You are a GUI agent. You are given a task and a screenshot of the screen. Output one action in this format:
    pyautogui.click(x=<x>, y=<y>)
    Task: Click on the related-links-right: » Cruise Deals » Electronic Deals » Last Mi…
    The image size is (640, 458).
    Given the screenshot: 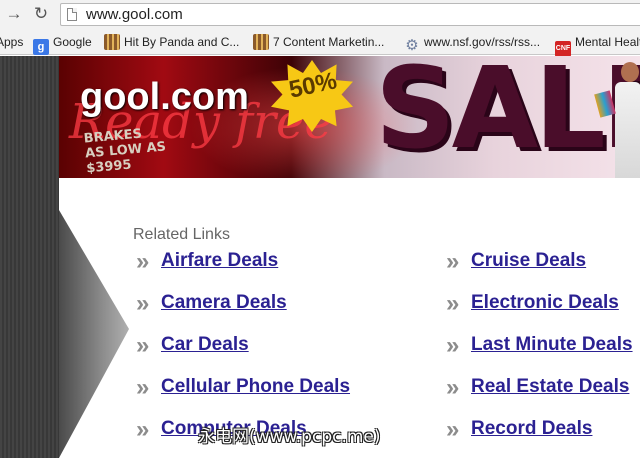 What is the action you would take?
    pyautogui.click(x=539, y=353)
    